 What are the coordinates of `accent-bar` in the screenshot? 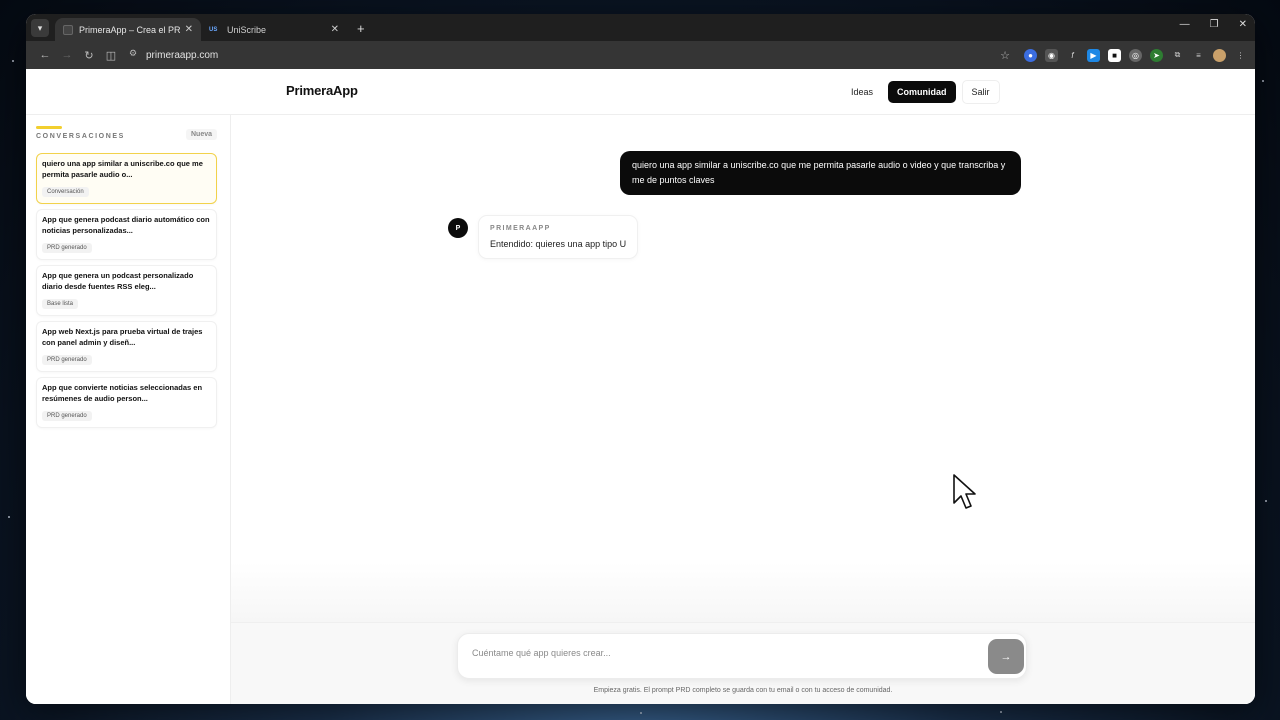 It's located at (49, 127).